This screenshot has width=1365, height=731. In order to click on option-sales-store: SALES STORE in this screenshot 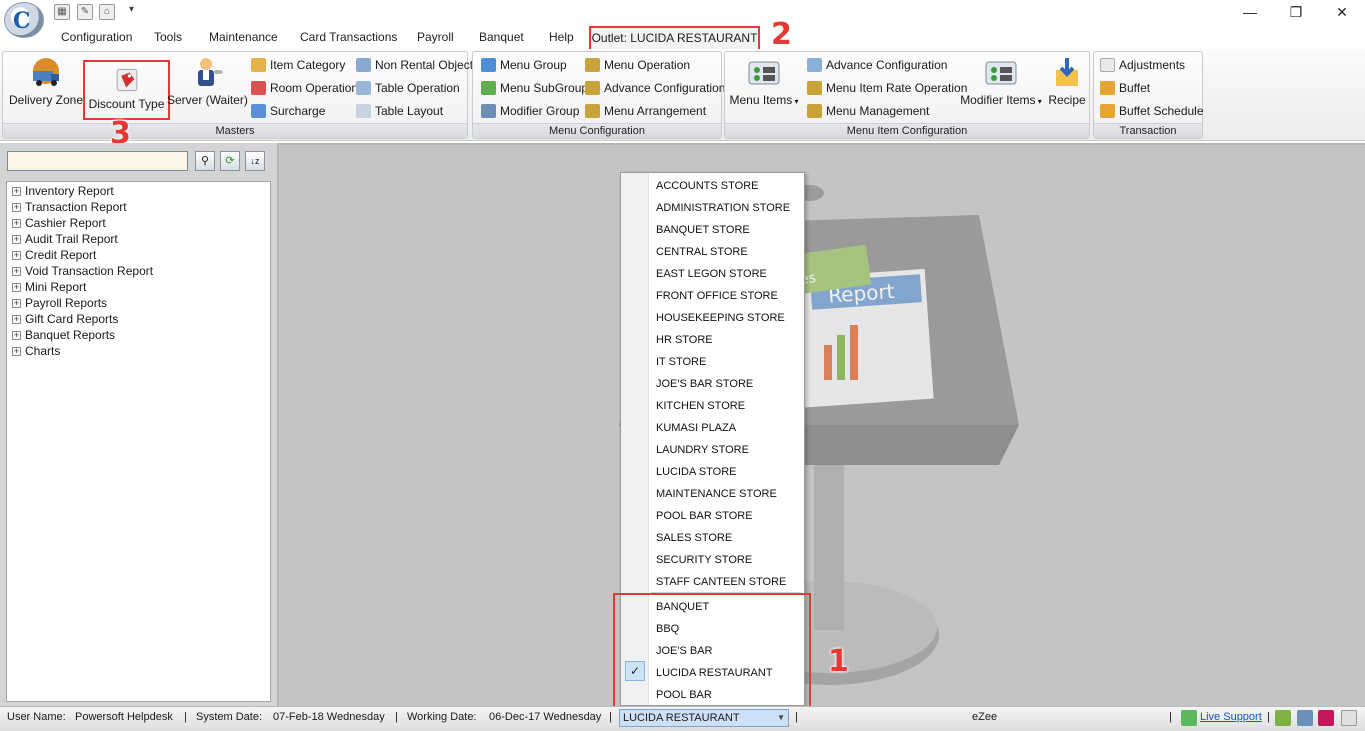, I will do `click(694, 538)`.